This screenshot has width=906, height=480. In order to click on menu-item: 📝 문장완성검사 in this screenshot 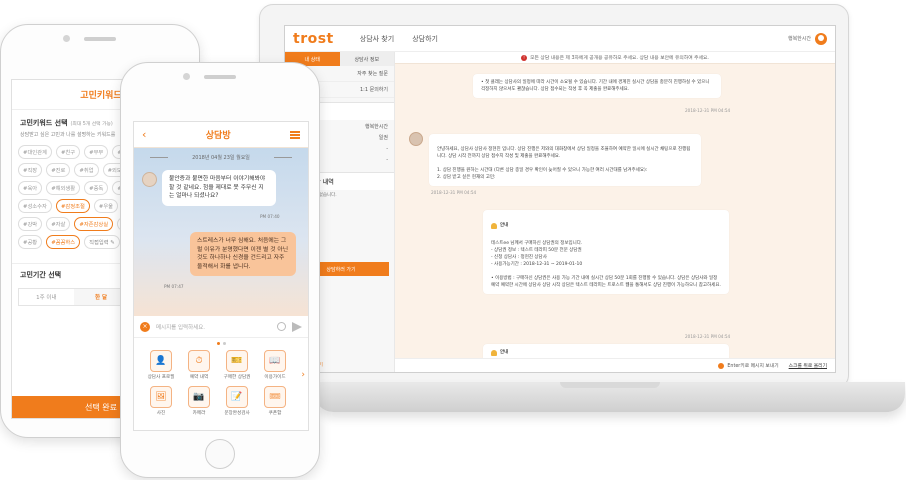, I will do `click(237, 401)`.